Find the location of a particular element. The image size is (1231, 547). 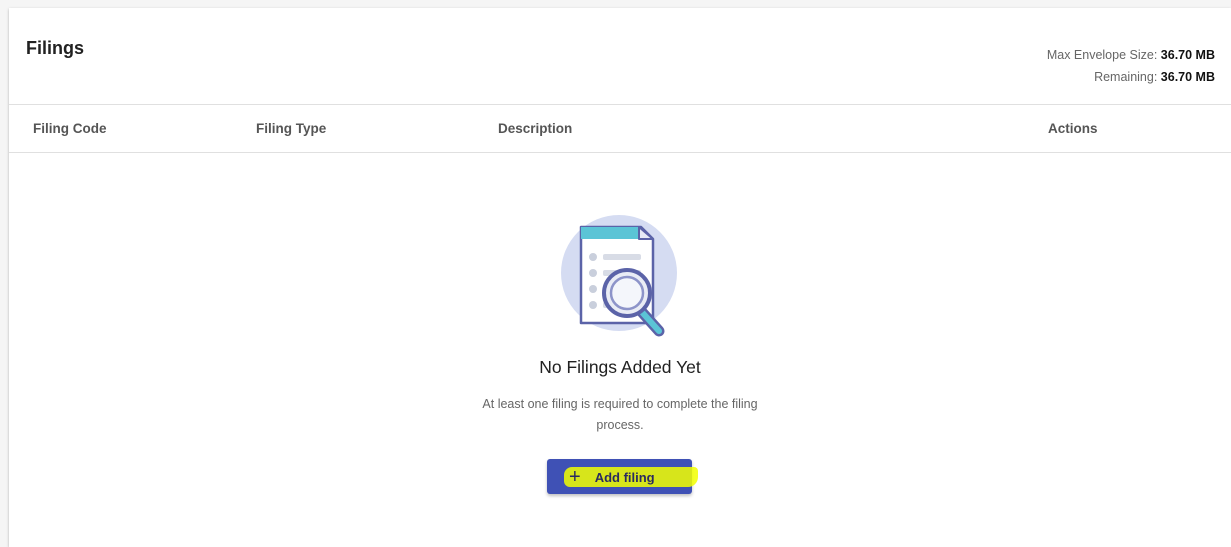

add-filing-button-content: + Add filing is located at coordinates (612, 477).